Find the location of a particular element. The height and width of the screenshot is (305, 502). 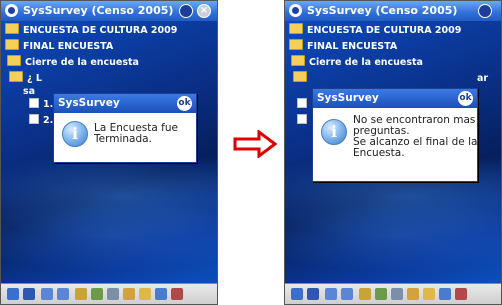

title-bar: SysSurvey (Censo 2005) × is located at coordinates (109, 11).